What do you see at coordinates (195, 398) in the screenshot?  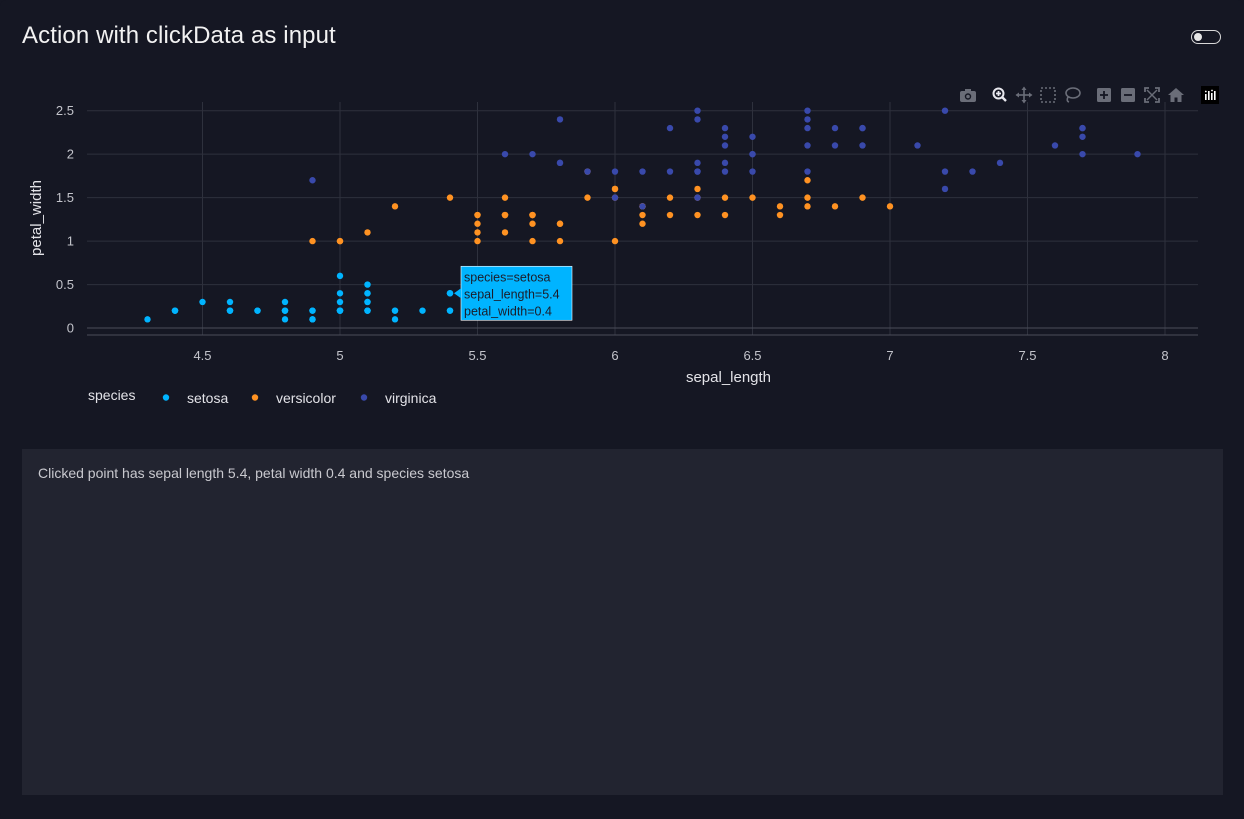 I see `legend-item-setosa: setosa` at bounding box center [195, 398].